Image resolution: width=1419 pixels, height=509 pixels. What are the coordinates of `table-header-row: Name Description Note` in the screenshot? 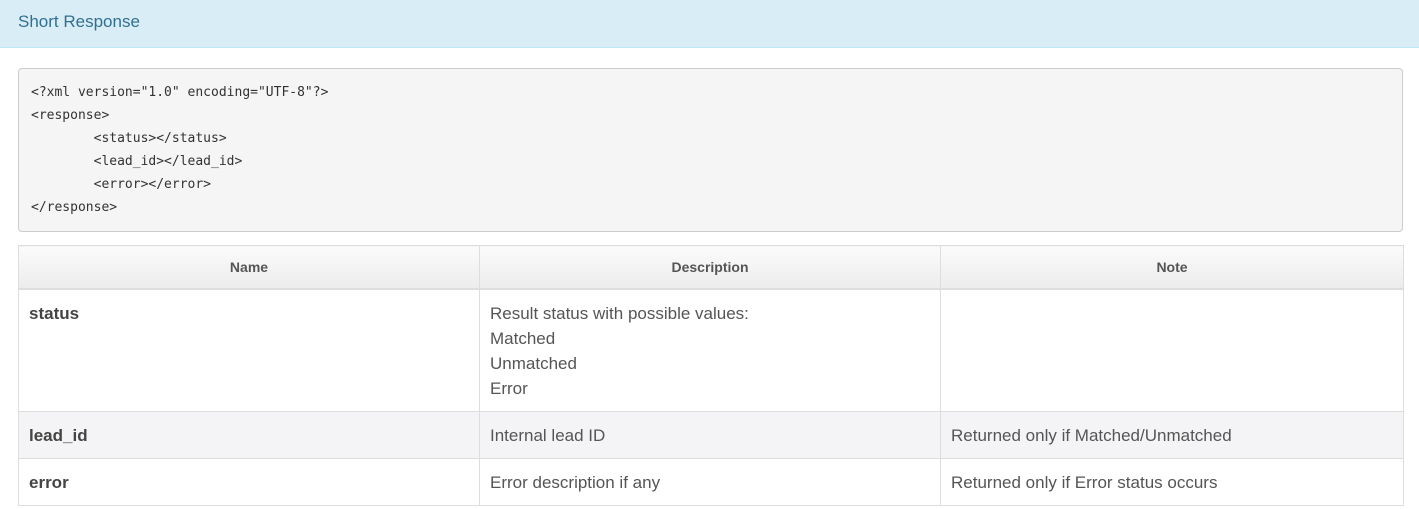 It's located at (711, 267).